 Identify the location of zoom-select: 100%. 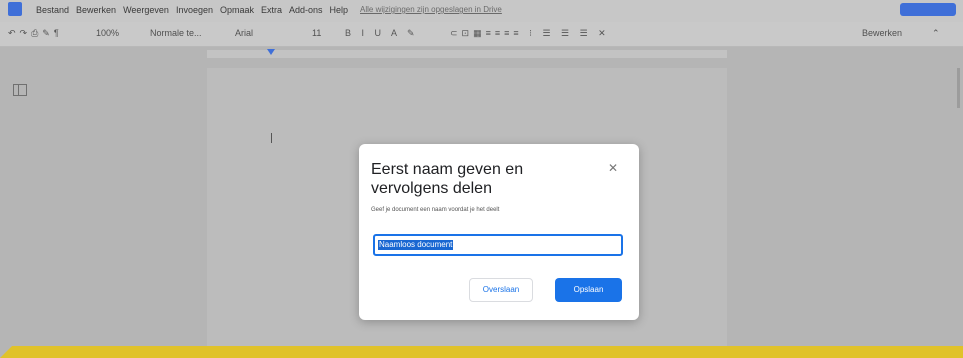
(107, 33).